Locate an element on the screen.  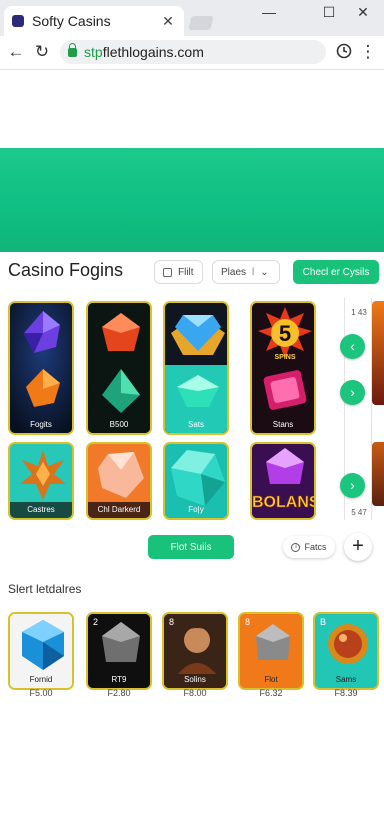
game-tile-2: B500 is located at coordinates (119, 368).